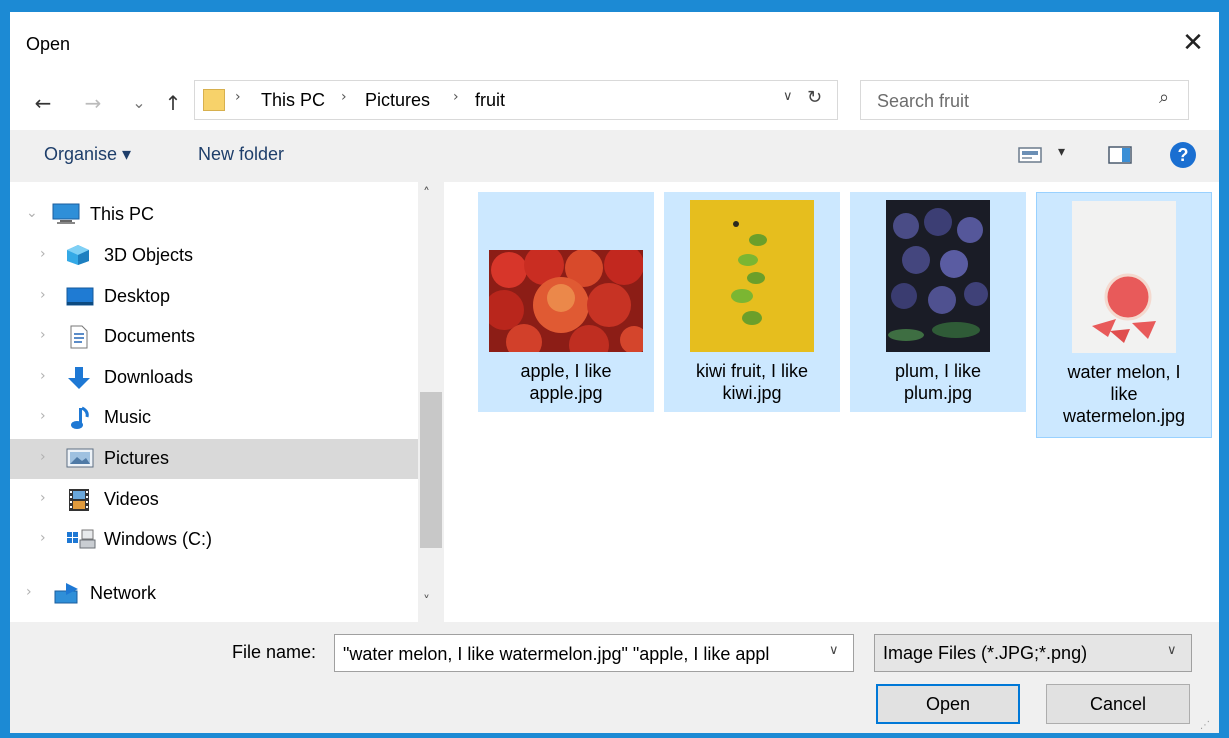  I want to click on sidebar-item-label: Videos, so click(131, 499).